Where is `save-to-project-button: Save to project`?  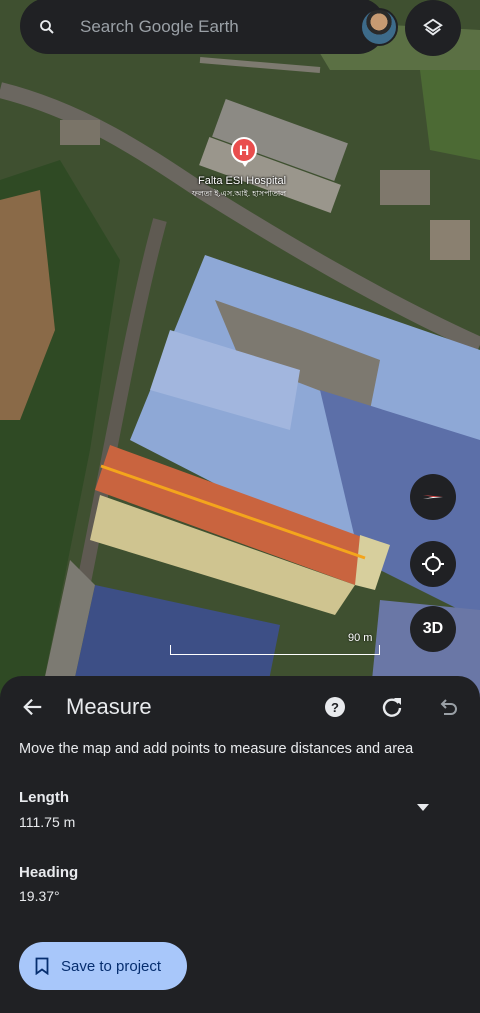 save-to-project-button: Save to project is located at coordinates (103, 966).